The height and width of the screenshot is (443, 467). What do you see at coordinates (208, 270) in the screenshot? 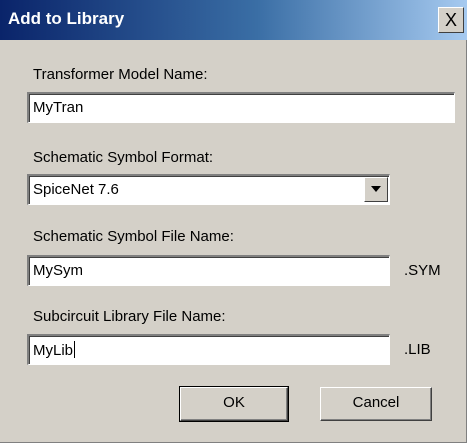
I see `symbol-file-input: MySym` at bounding box center [208, 270].